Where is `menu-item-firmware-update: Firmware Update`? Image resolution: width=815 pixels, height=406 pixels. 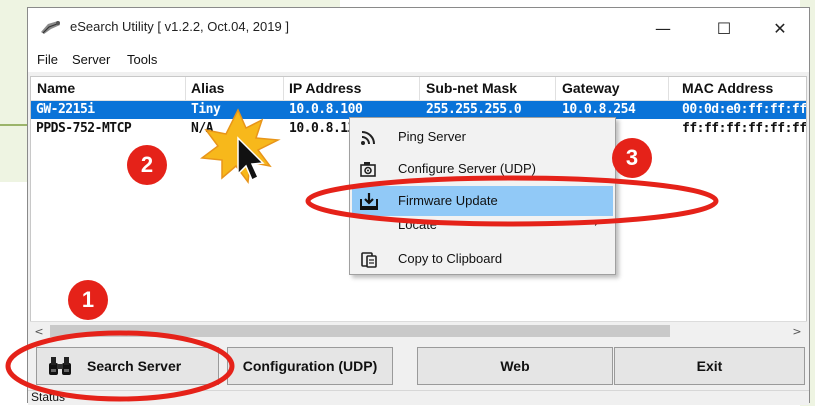 menu-item-firmware-update: Firmware Update is located at coordinates (482, 201).